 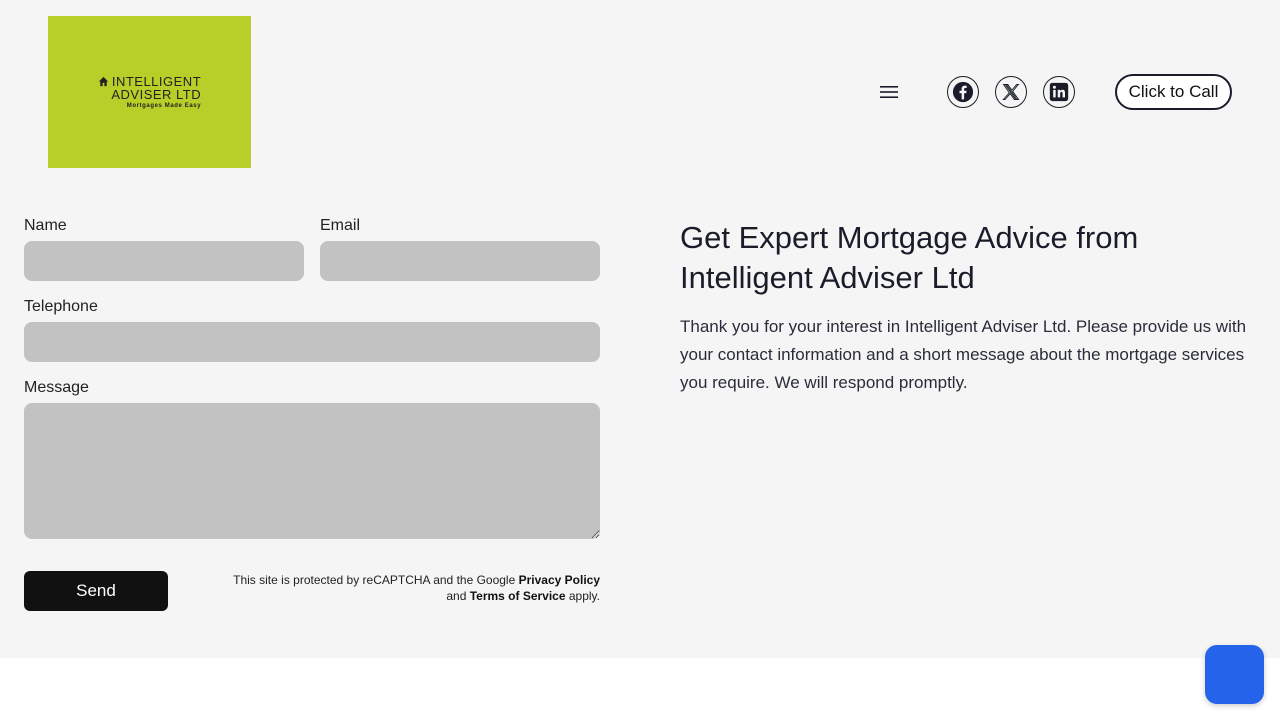 I want to click on name-input, so click(x=164, y=261).